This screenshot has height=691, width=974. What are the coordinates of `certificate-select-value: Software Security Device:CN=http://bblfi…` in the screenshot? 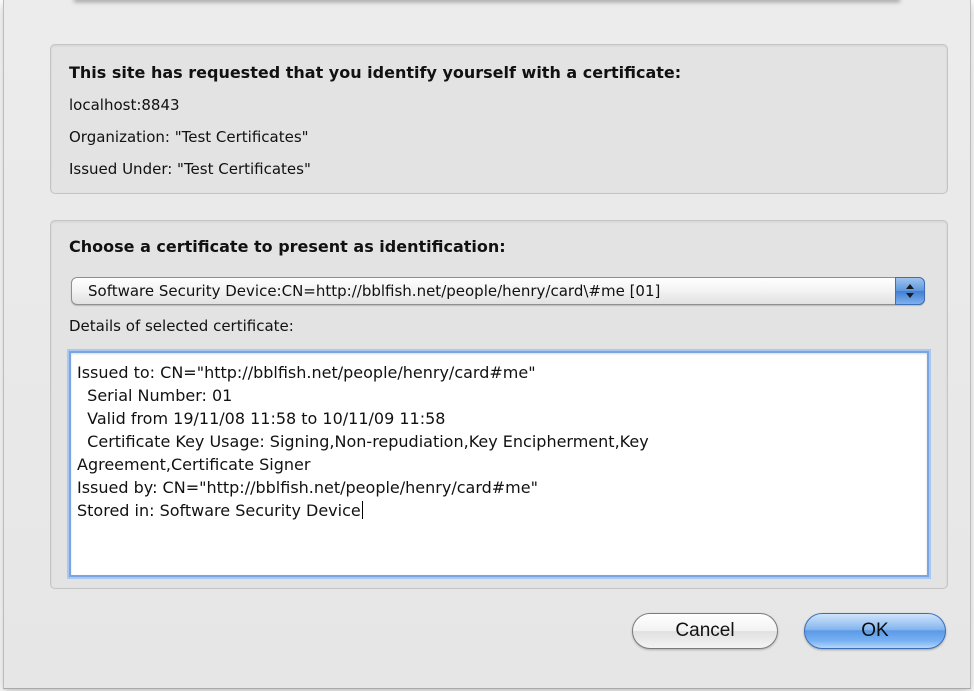 It's located at (374, 291).